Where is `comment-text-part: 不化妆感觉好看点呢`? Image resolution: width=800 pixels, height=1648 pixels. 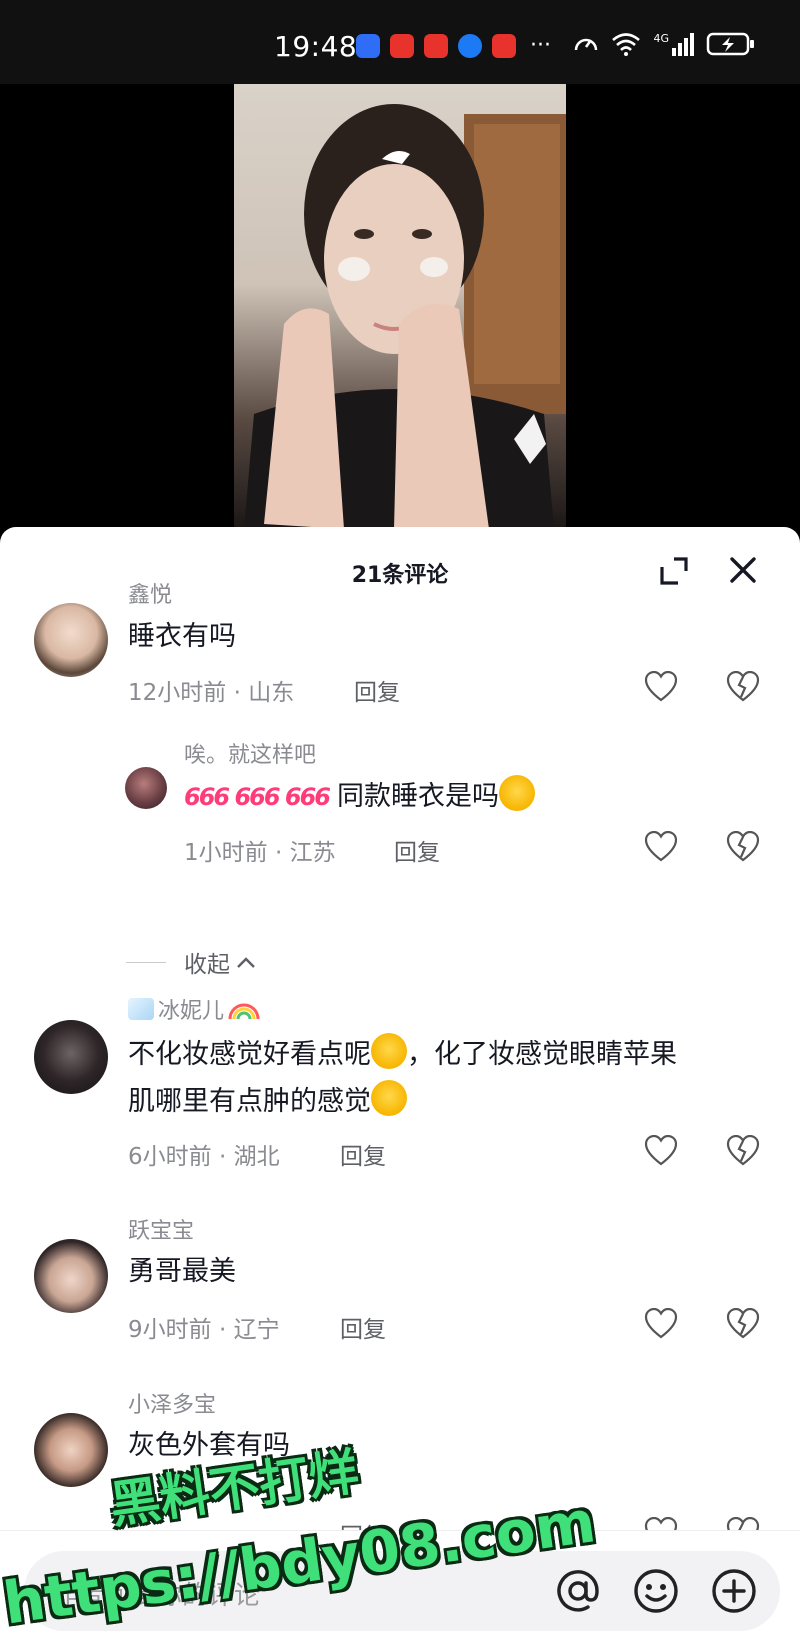 comment-text-part: 不化妆感觉好看点呢 is located at coordinates (249, 1054).